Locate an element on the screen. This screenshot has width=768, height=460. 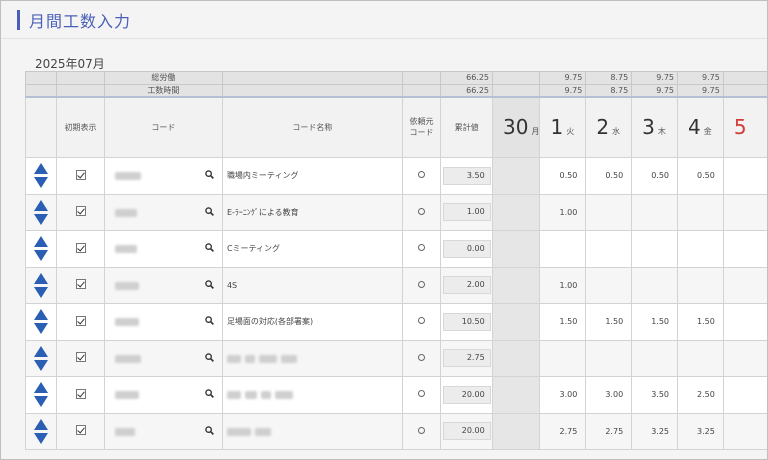
day-header: 4金 is located at coordinates (700, 126).